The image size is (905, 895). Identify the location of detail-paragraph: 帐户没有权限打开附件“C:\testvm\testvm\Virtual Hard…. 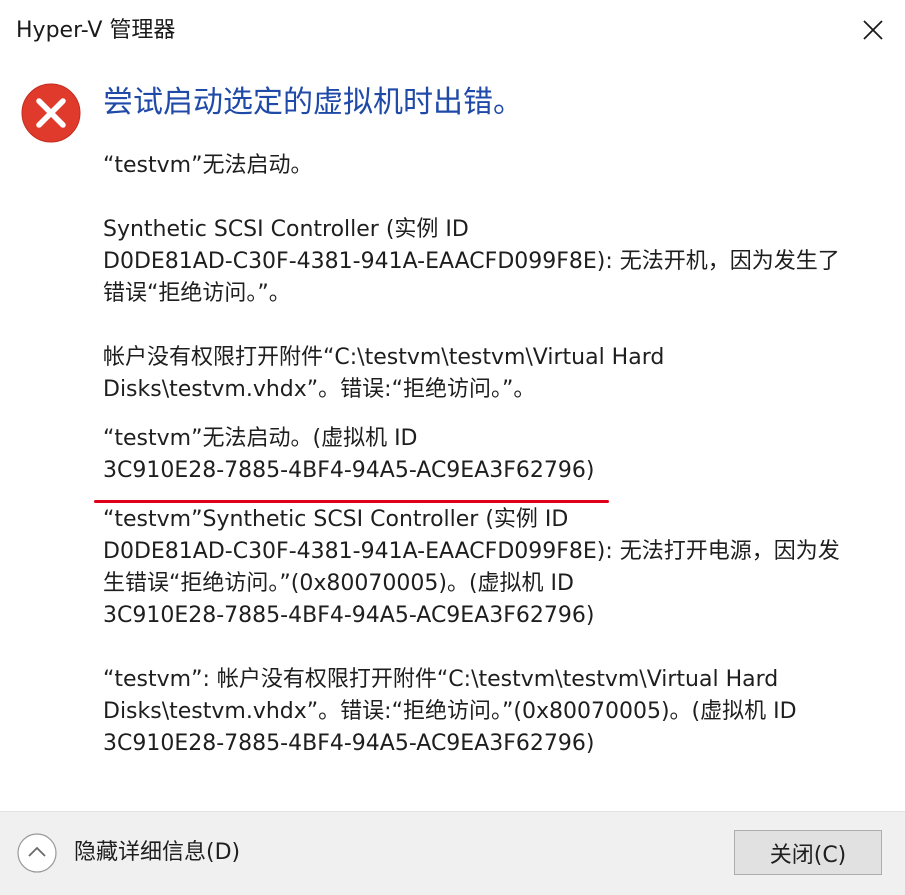
(384, 373).